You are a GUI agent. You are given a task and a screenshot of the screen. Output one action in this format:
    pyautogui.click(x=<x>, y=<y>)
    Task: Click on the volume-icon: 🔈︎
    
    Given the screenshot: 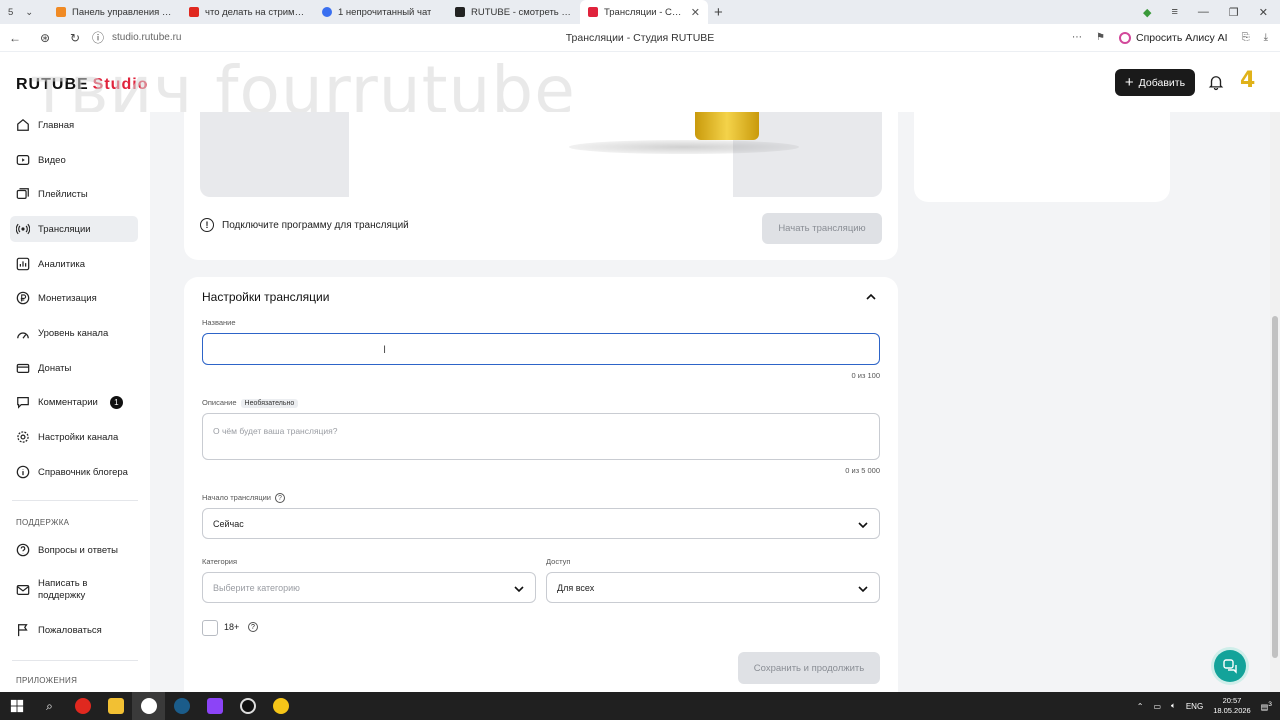 What is the action you would take?
    pyautogui.click(x=1173, y=706)
    